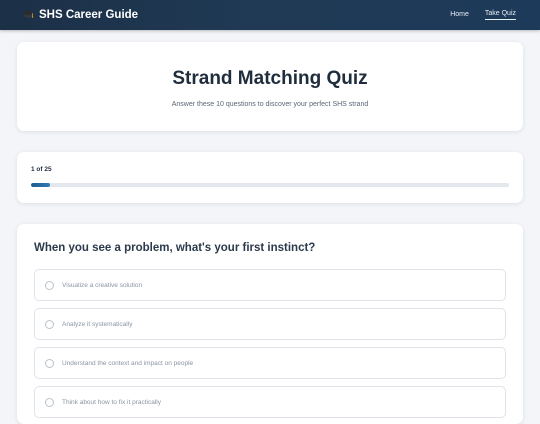 This screenshot has height=424, width=540. Describe the element at coordinates (41, 169) in the screenshot. I see `progress-counter: 1 of 25` at that location.